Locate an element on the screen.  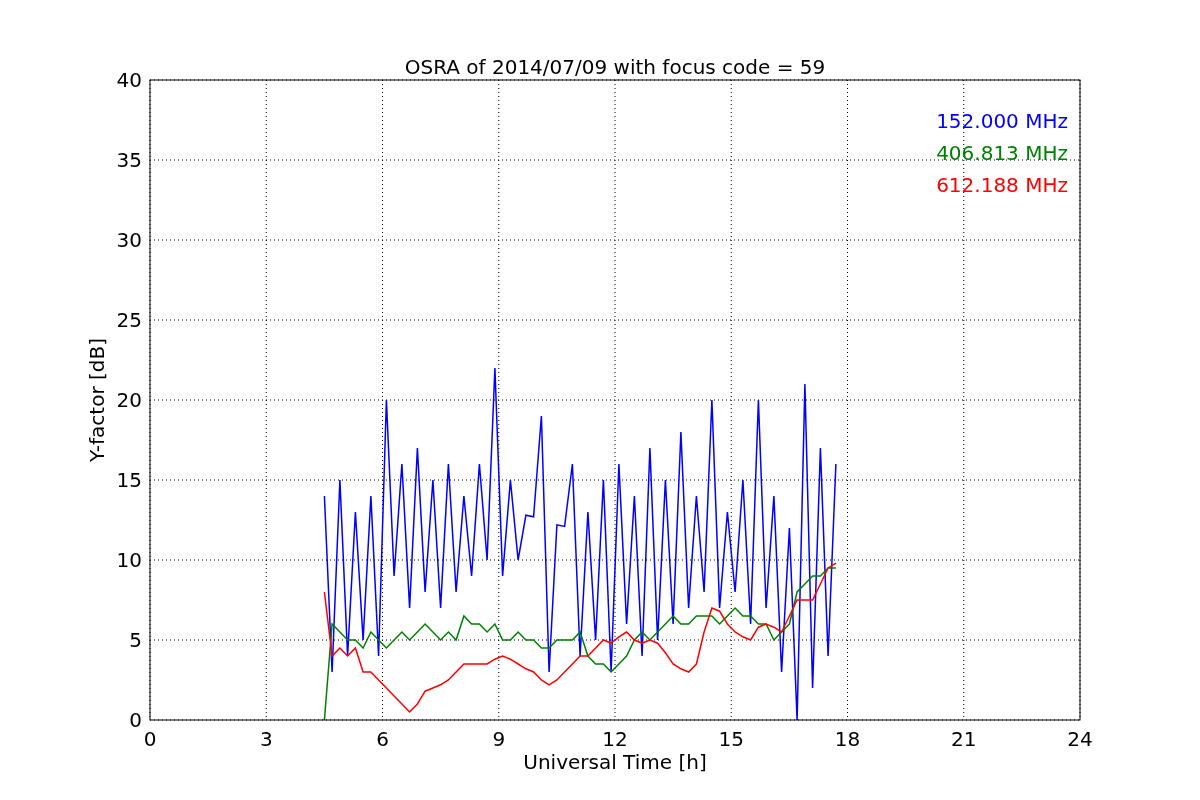
x-axis-label: Universal Time [h] is located at coordinates (615, 762).